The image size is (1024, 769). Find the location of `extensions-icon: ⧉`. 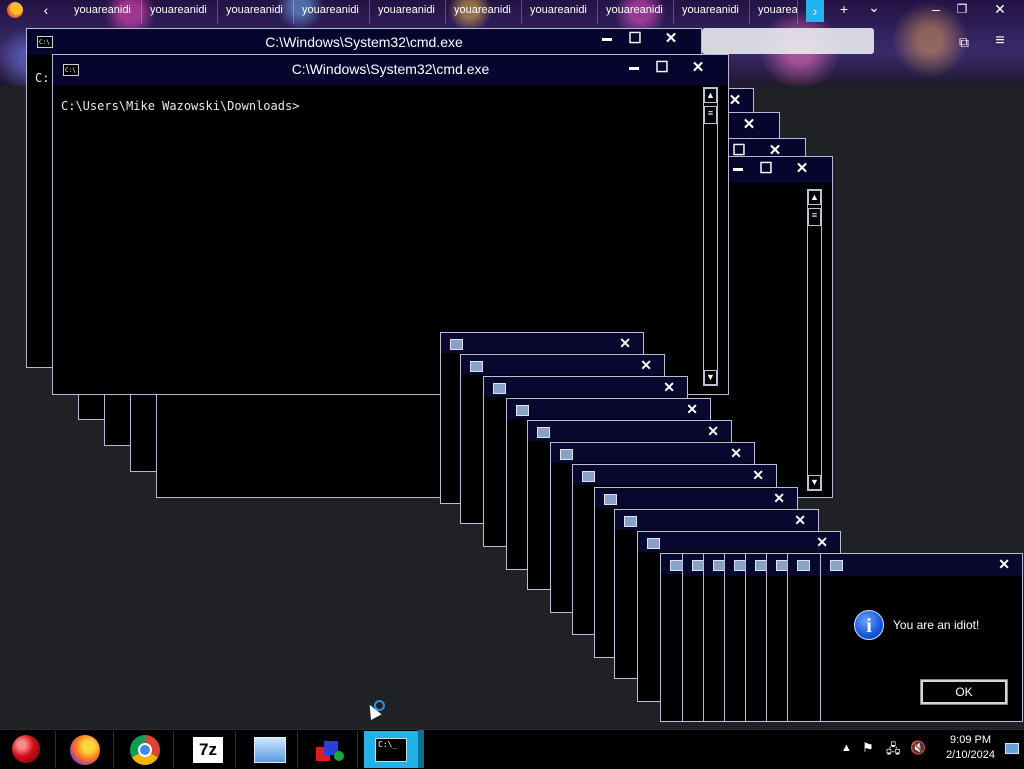

extensions-icon: ⧉ is located at coordinates (964, 42).